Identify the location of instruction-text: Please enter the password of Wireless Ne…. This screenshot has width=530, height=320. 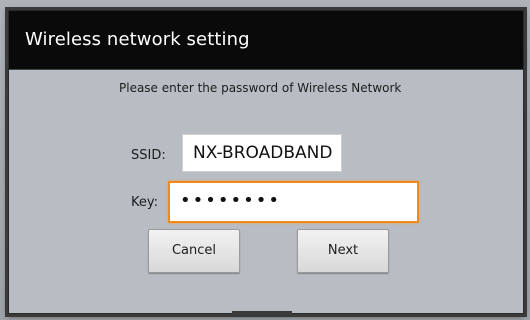
(260, 88).